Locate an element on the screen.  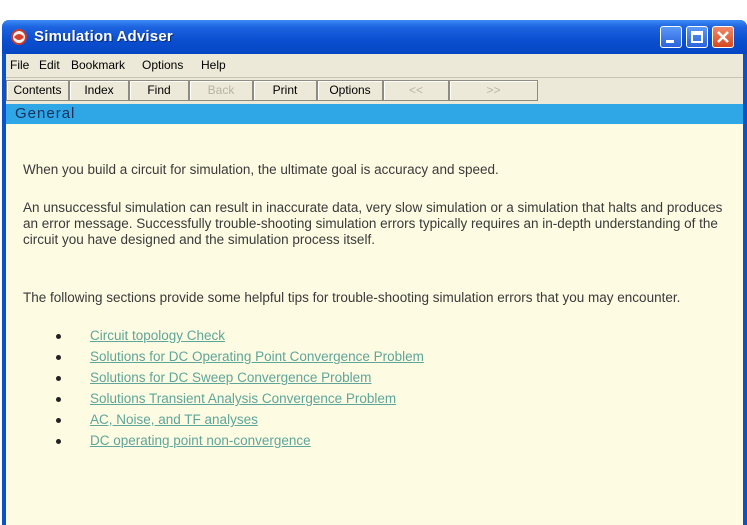
link-circuit-topology-check: Circuit topology Check is located at coordinates (157, 336).